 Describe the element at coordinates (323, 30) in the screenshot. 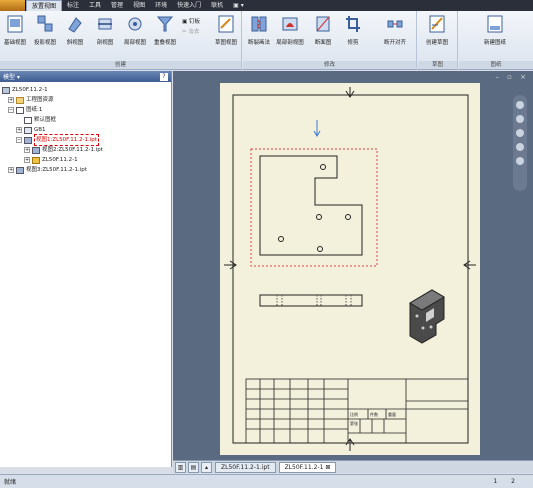

I see `slice-button: 断面图` at that location.